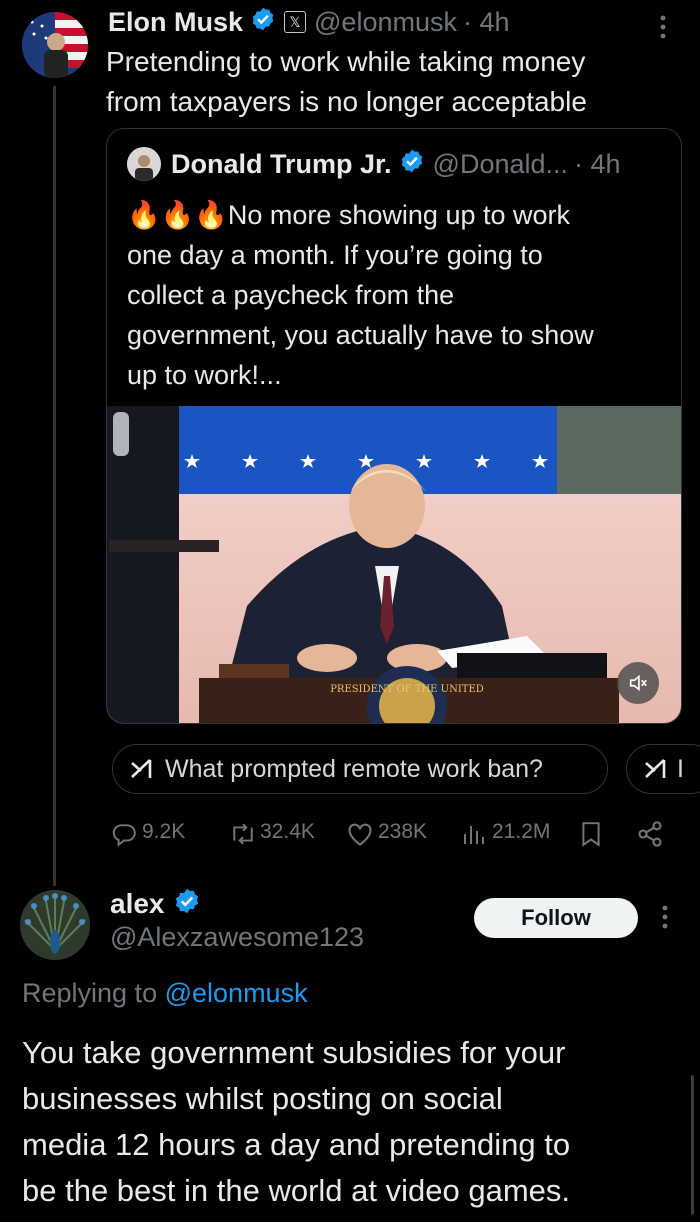 This screenshot has width=700, height=1222. I want to click on quote-header: Donald Trump Jr. @Donald... · 4h, so click(374, 164).